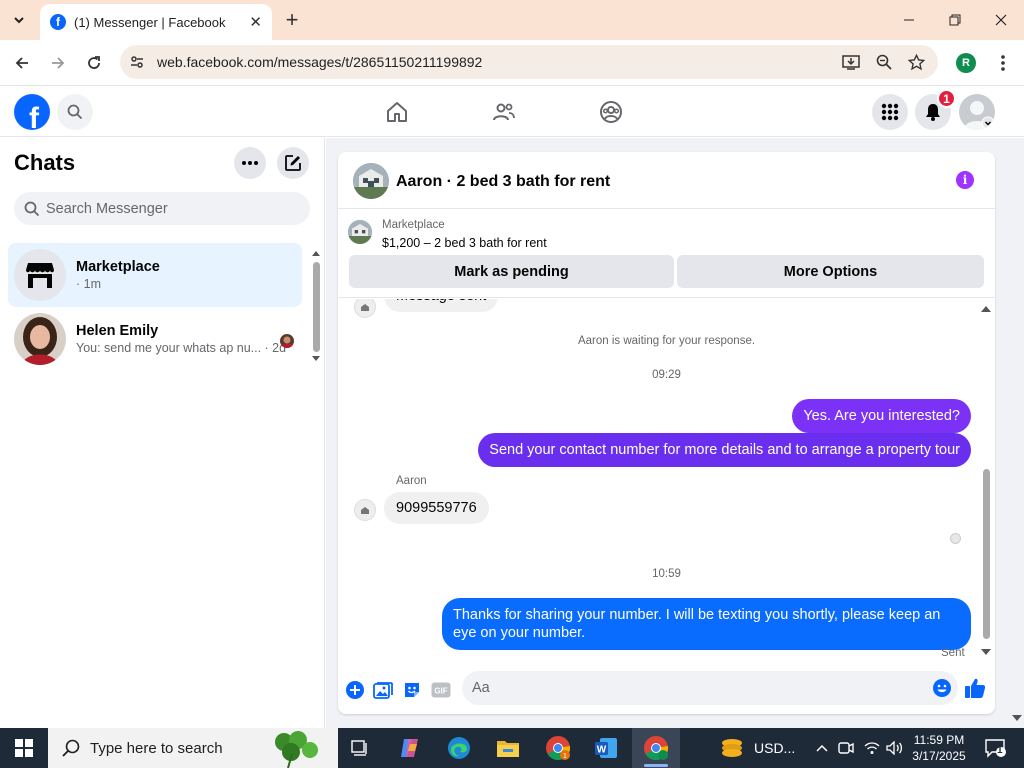 The height and width of the screenshot is (768, 1024). Describe the element at coordinates (355, 690) in the screenshot. I see `more-actions-plus-icon` at that location.